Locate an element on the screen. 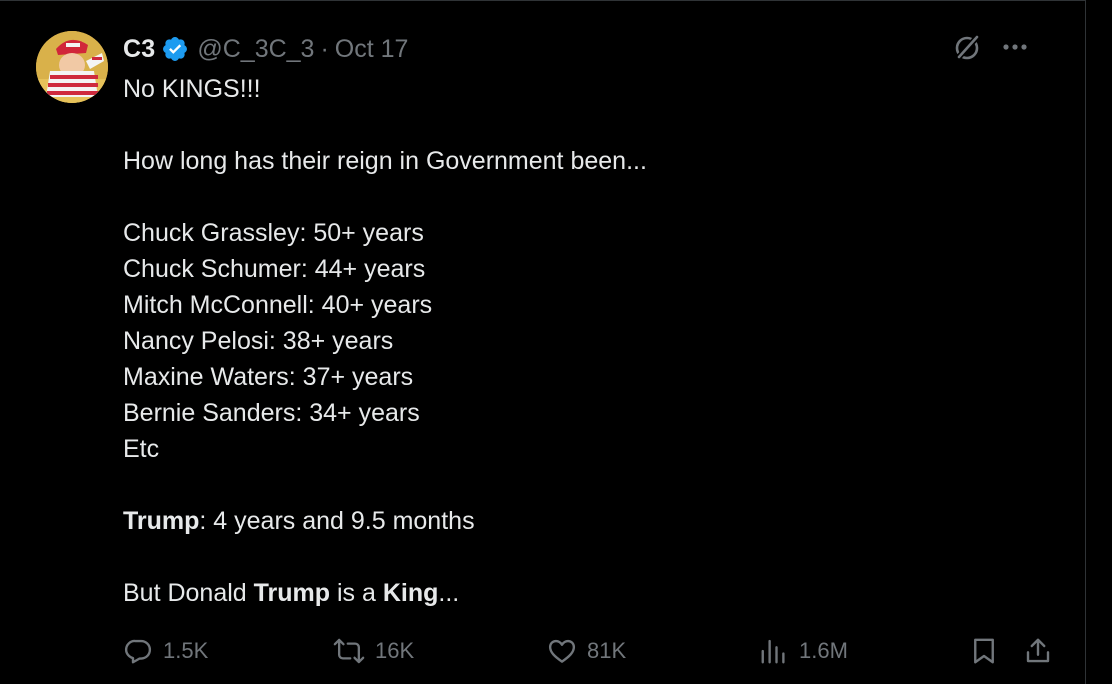  post-header: C3 @C_3C_3 · Oct 17 is located at coordinates (265, 49).